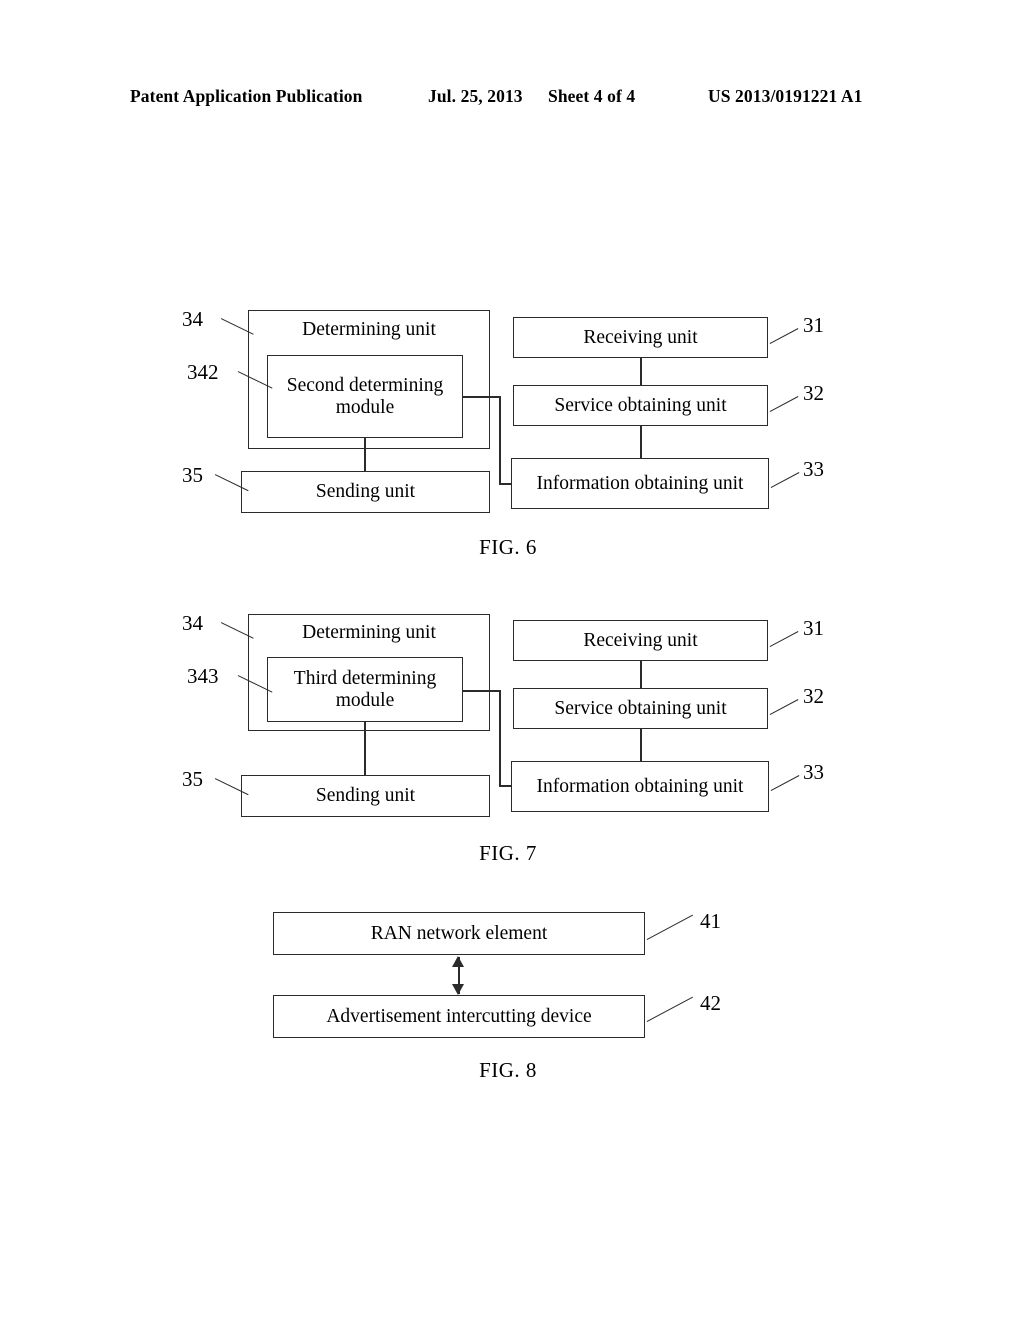 The image size is (1024, 1320). I want to click on fig6-service-obtaining-unit-label: Service obtaining unit, so click(640, 405).